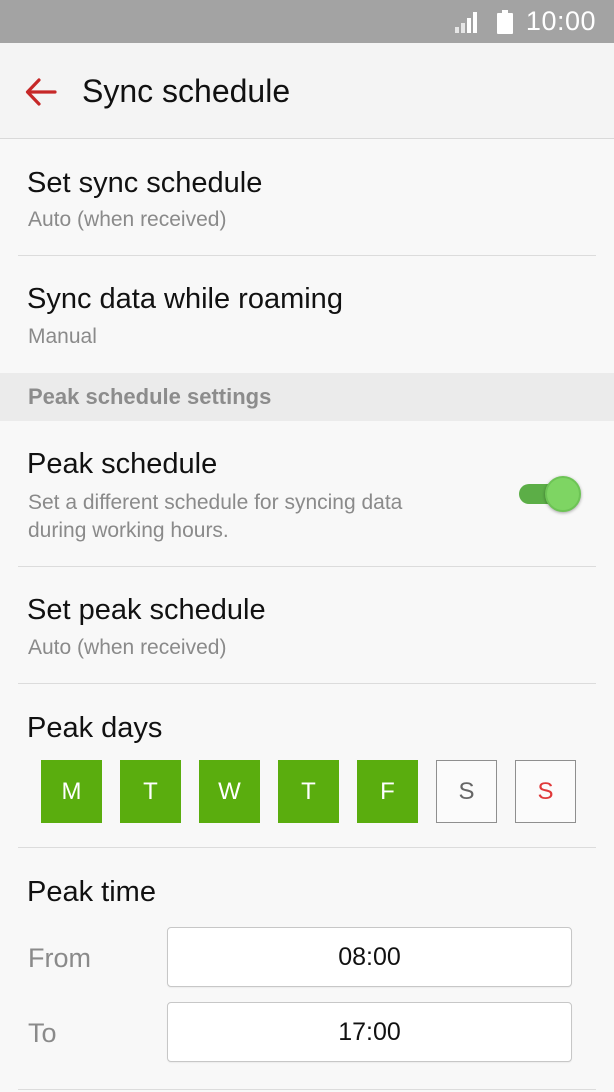 This screenshot has width=614, height=1092. What do you see at coordinates (307, 397) in the screenshot?
I see `section-header: Peak schedule settings` at bounding box center [307, 397].